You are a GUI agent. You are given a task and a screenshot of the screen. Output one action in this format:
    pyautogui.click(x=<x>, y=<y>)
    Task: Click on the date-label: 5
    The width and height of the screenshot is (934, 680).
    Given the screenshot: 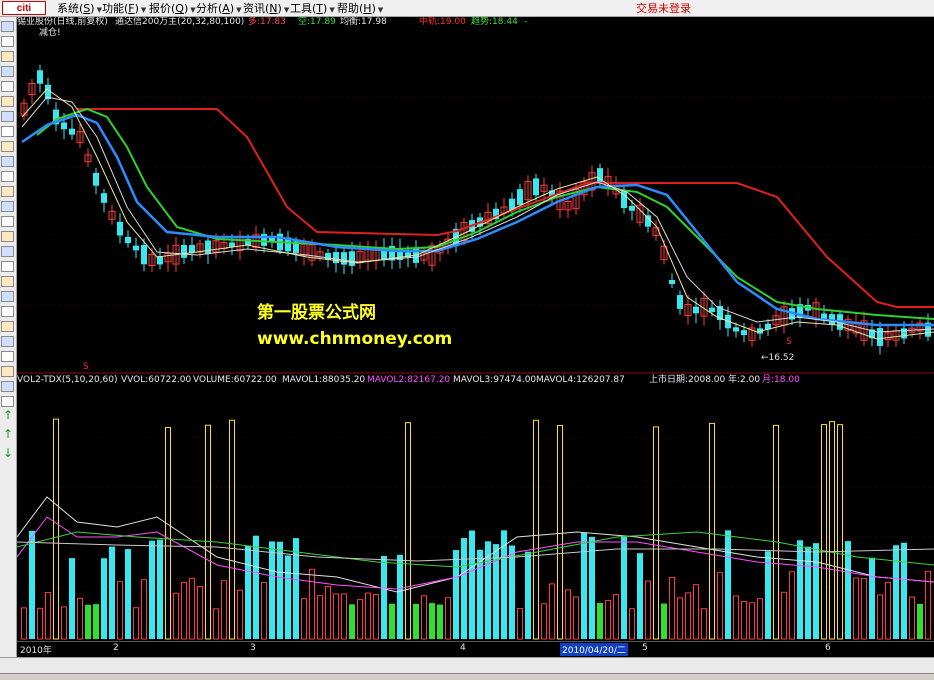 What is the action you would take?
    pyautogui.click(x=645, y=648)
    